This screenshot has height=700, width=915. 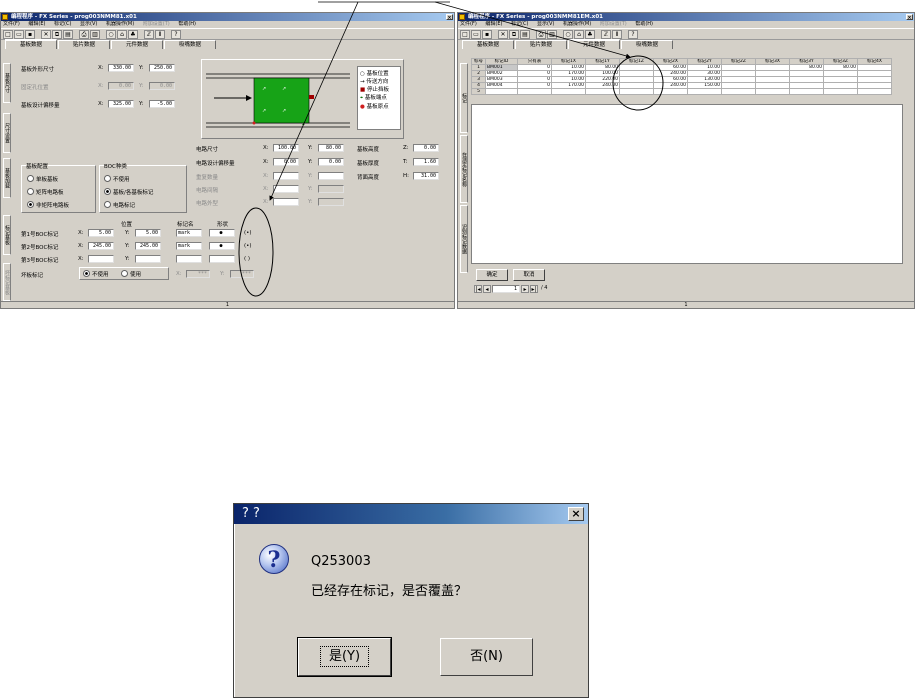 I want to click on first-page-icon: |◂, so click(x=478, y=289).